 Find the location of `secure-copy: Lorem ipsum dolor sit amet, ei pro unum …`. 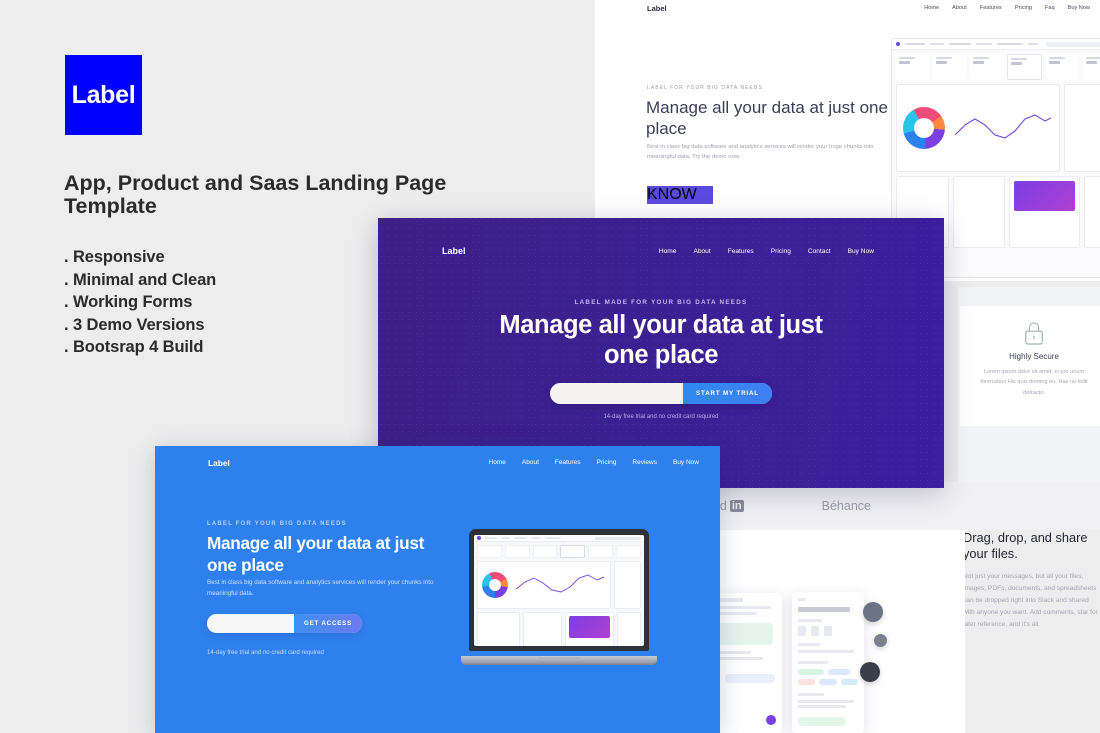

secure-copy: Lorem ipsum dolor sit amet, ei pro unum … is located at coordinates (1034, 382).